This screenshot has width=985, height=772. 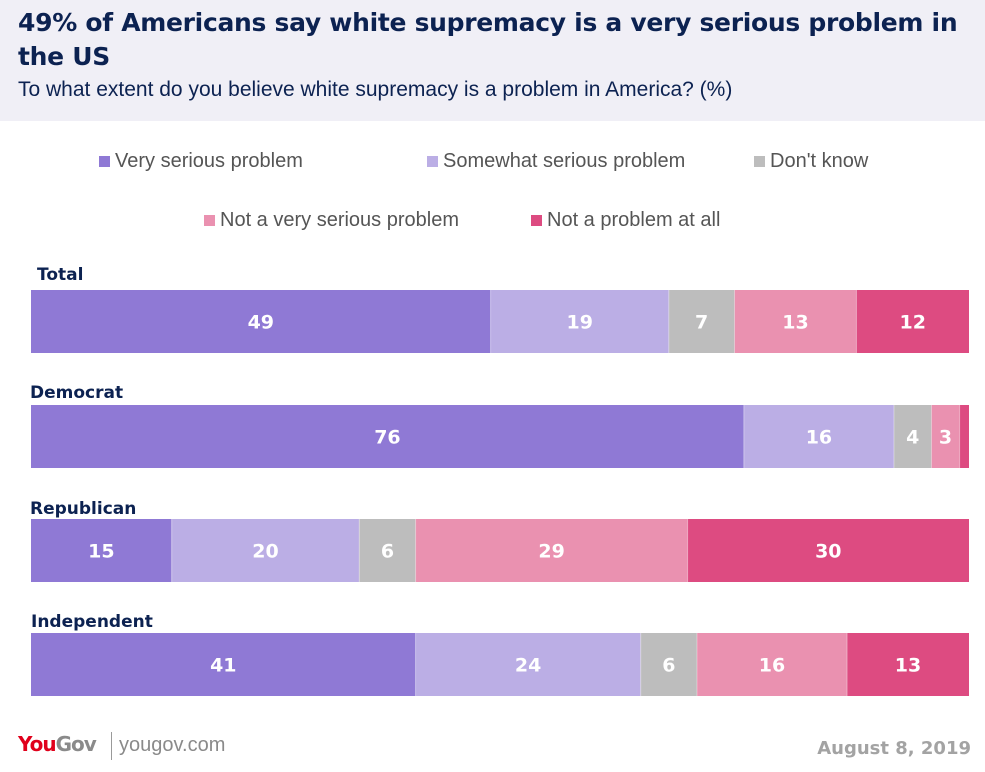 What do you see at coordinates (528, 666) in the screenshot?
I see `data-label: 24` at bounding box center [528, 666].